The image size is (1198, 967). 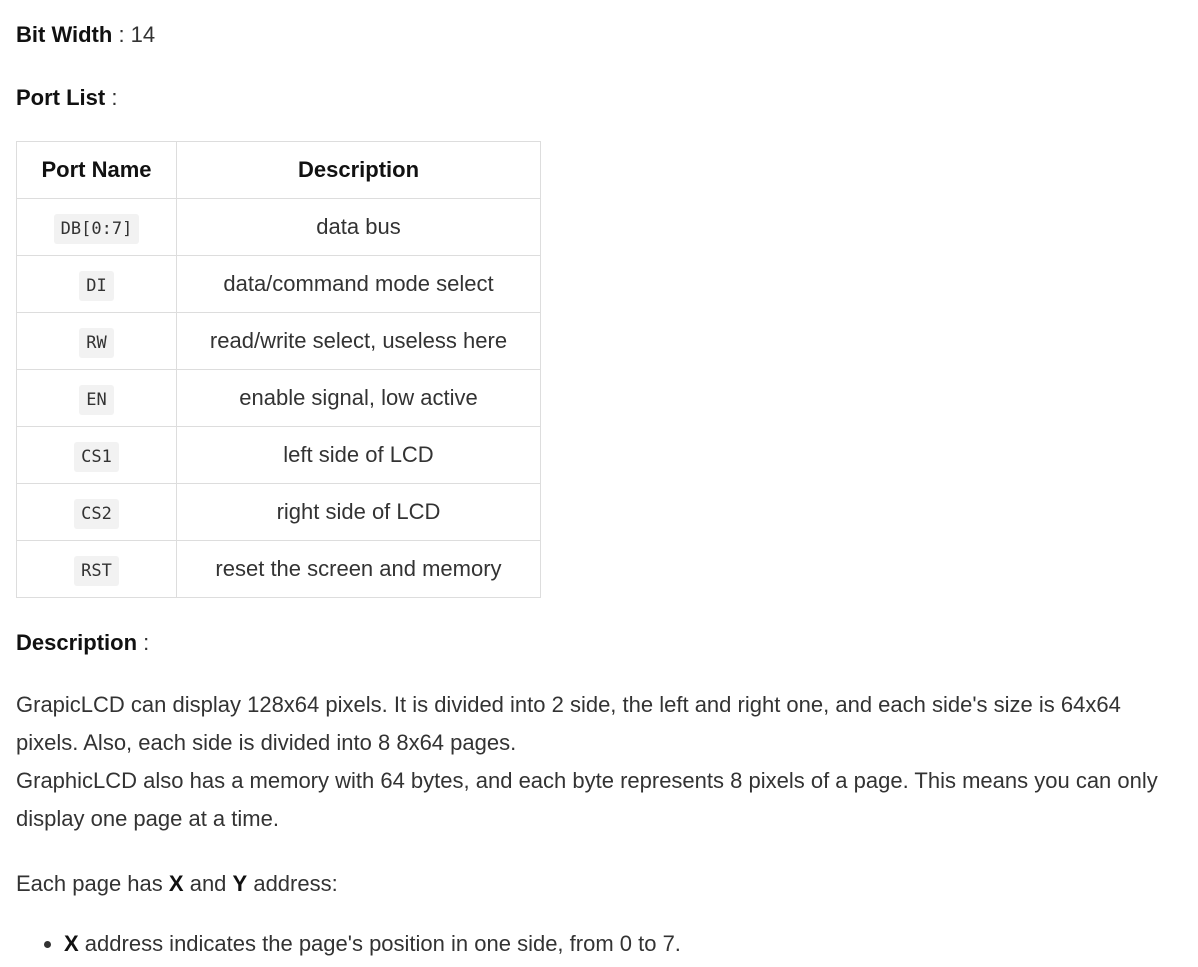 I want to click on table-row: CS1 left side of LCD, so click(x=278, y=455).